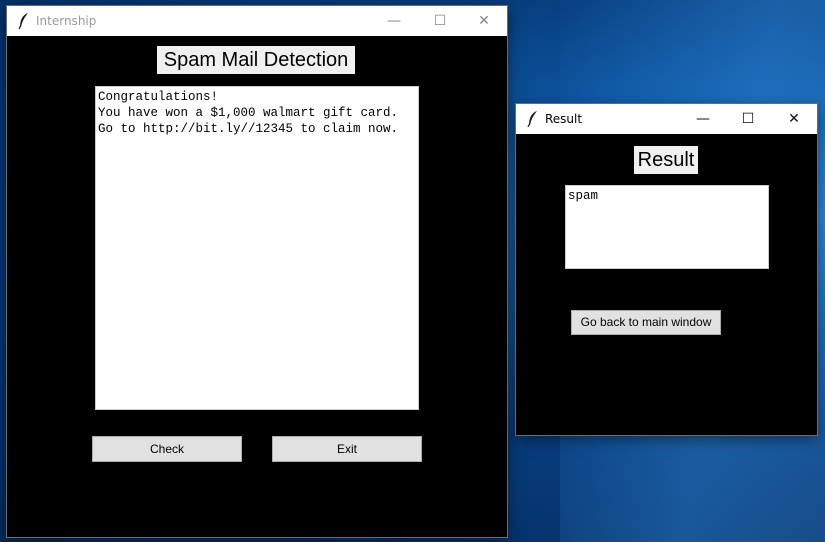  I want to click on result-textbox: spam, so click(667, 227).